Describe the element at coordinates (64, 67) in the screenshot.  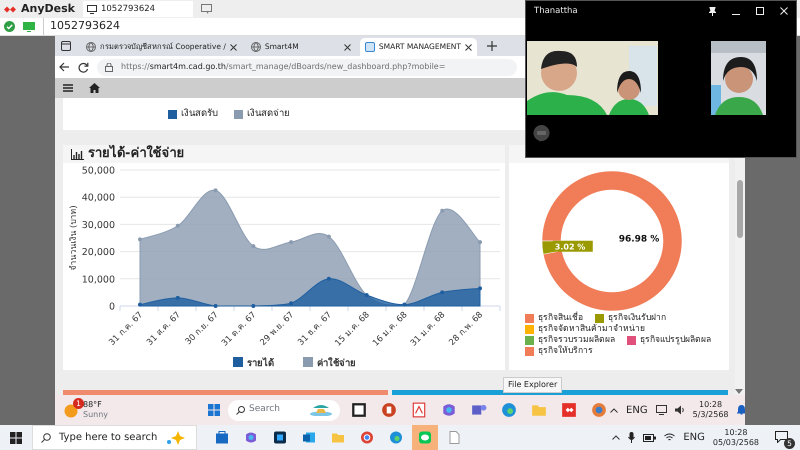
I see `back-icon` at that location.